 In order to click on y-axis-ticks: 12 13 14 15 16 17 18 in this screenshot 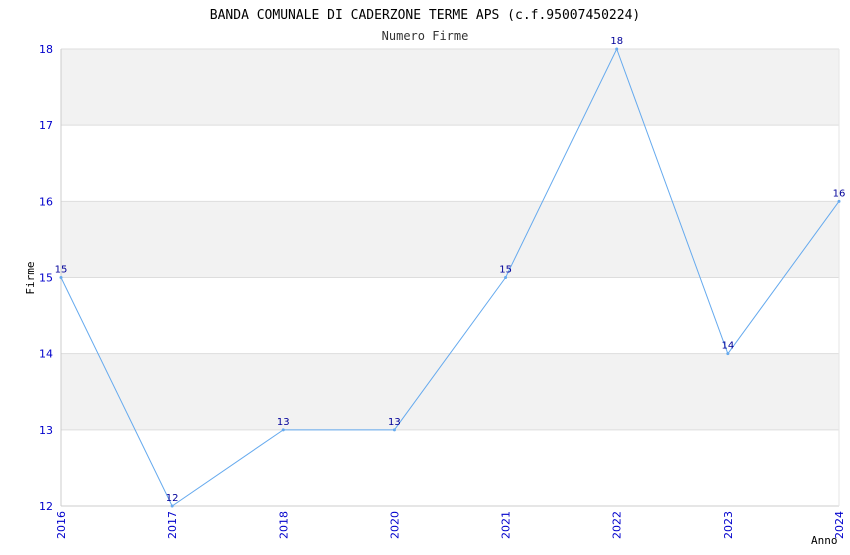, I will do `click(46, 278)`.